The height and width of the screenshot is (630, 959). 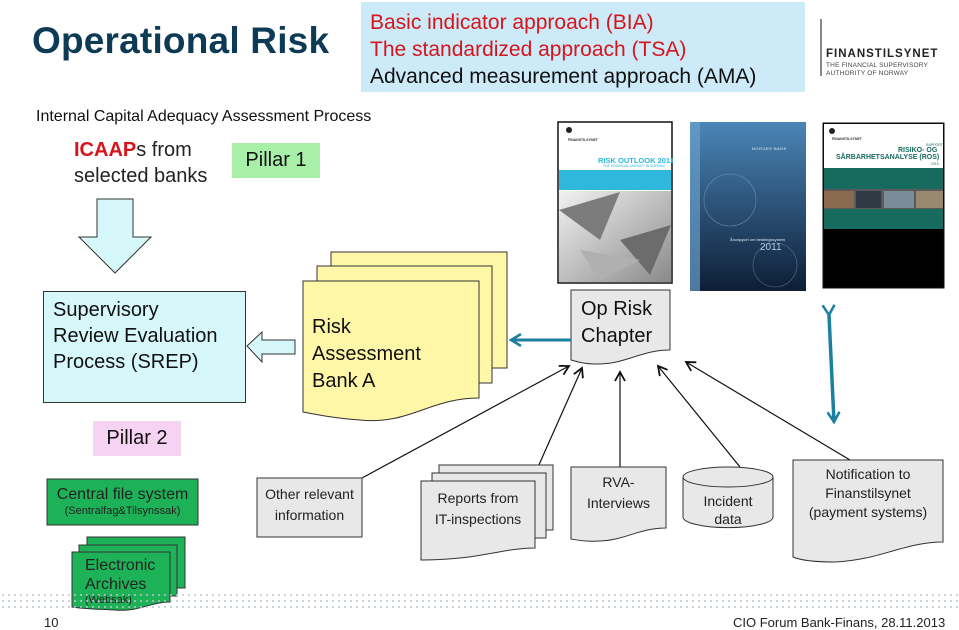 I want to click on left-arrow-icon, so click(x=271, y=347).